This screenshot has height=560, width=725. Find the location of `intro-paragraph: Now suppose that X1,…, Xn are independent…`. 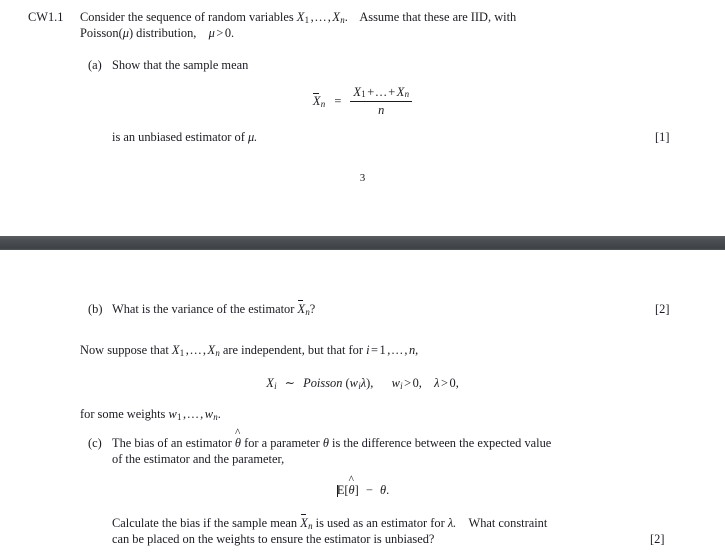

intro-paragraph: Now suppose that X1,…, Xn are independent… is located at coordinates (375, 352).